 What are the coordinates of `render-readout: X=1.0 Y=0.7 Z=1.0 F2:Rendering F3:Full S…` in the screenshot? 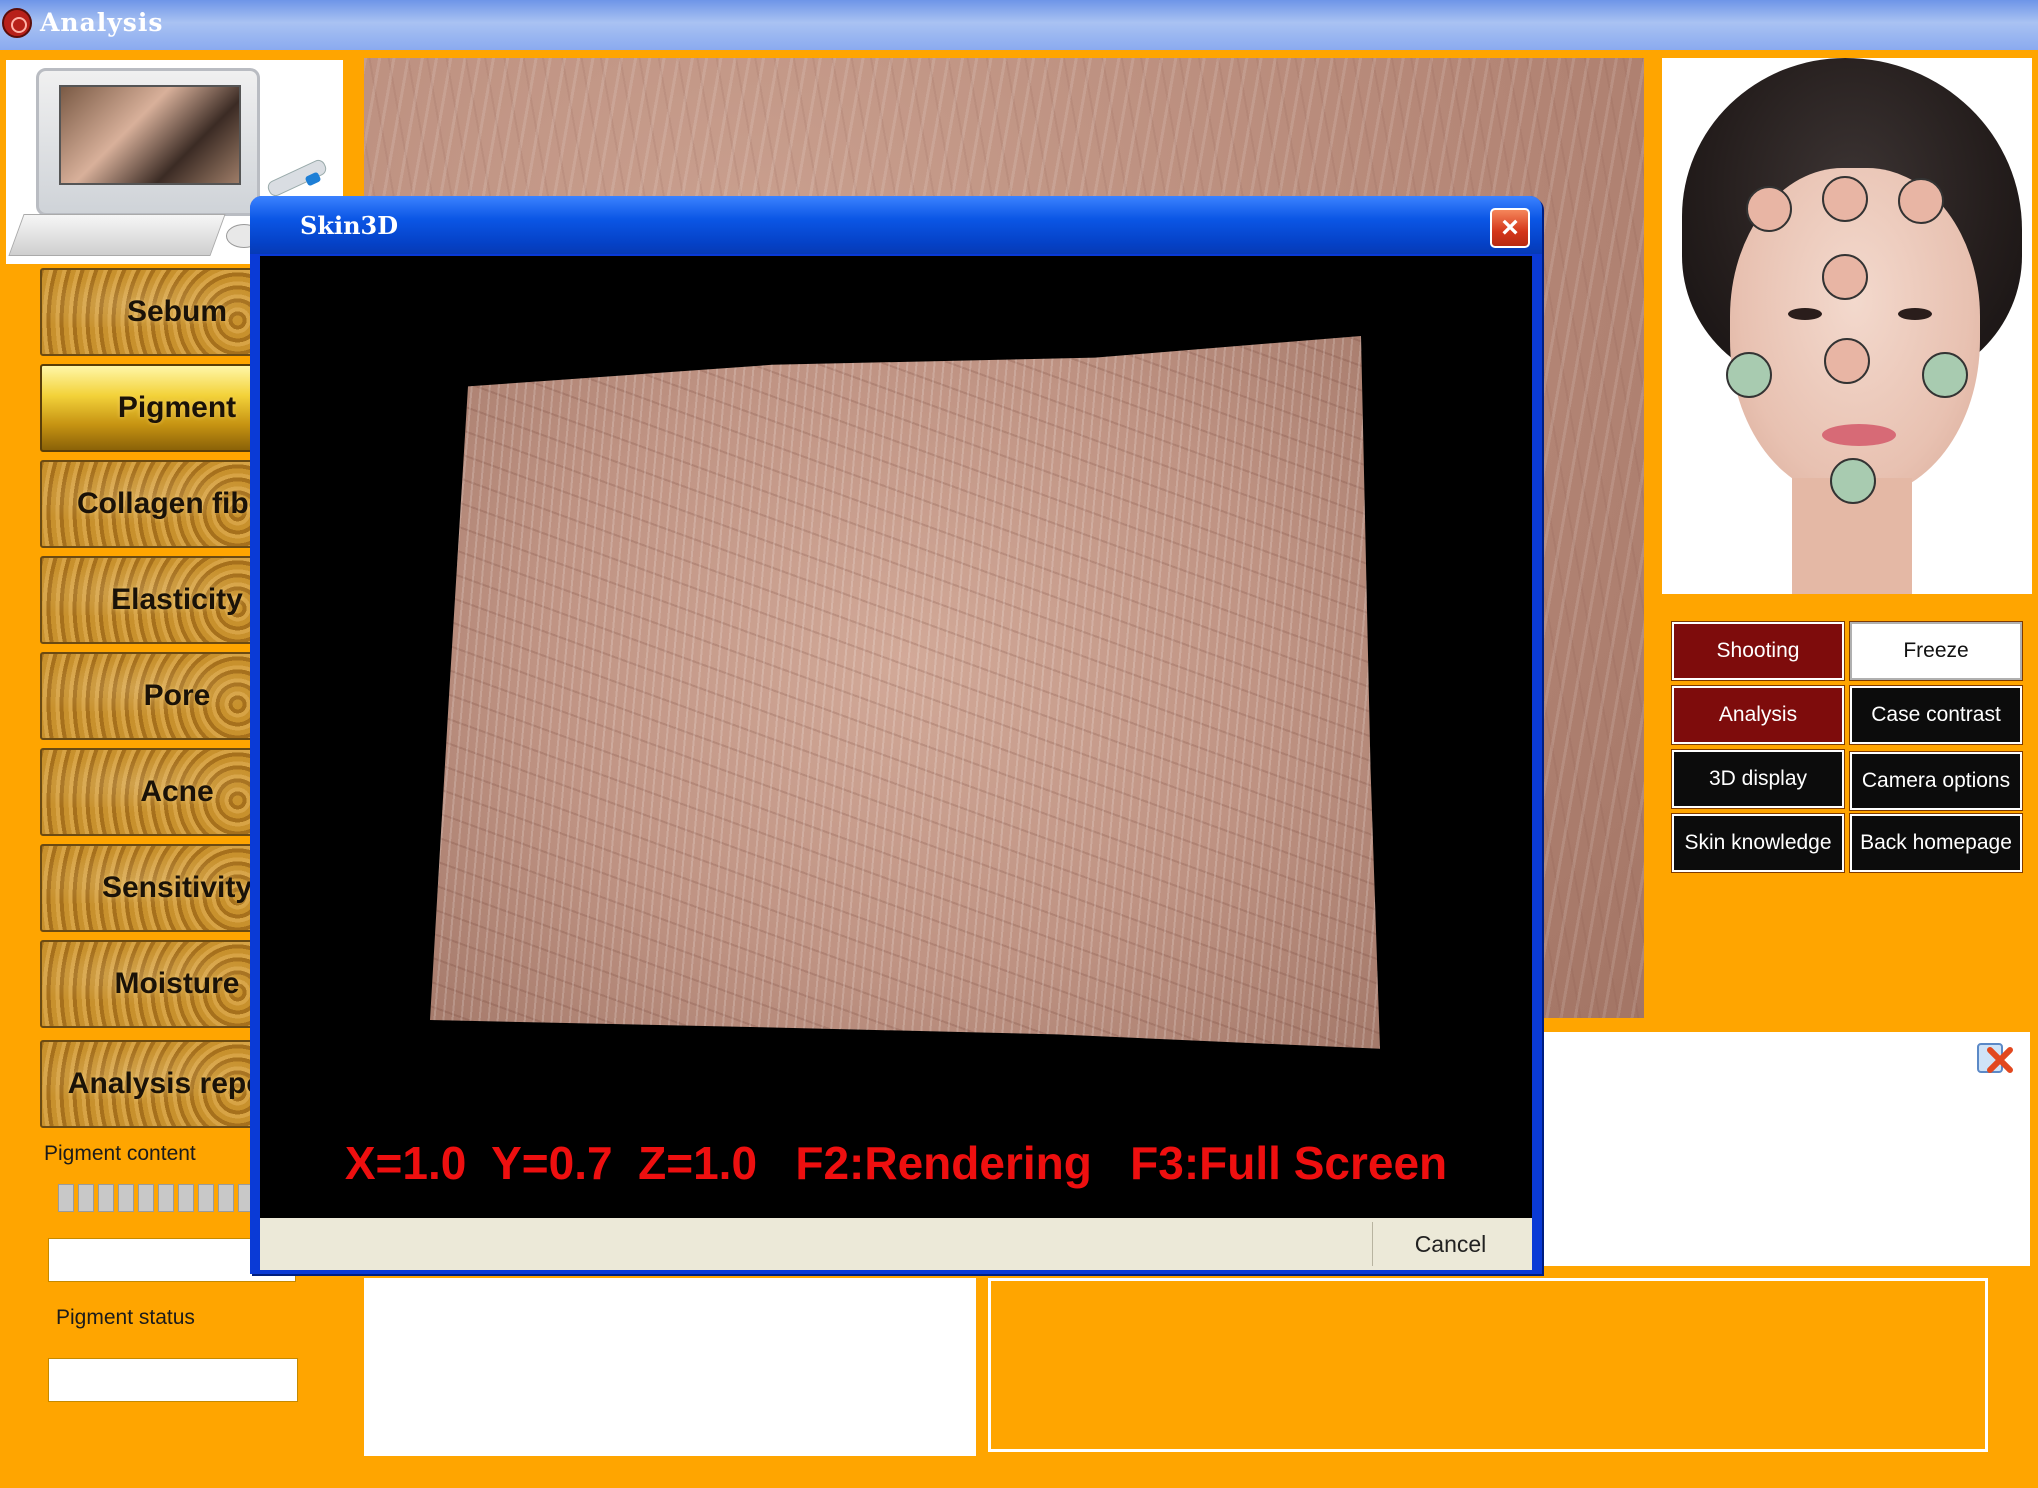 It's located at (896, 1163).